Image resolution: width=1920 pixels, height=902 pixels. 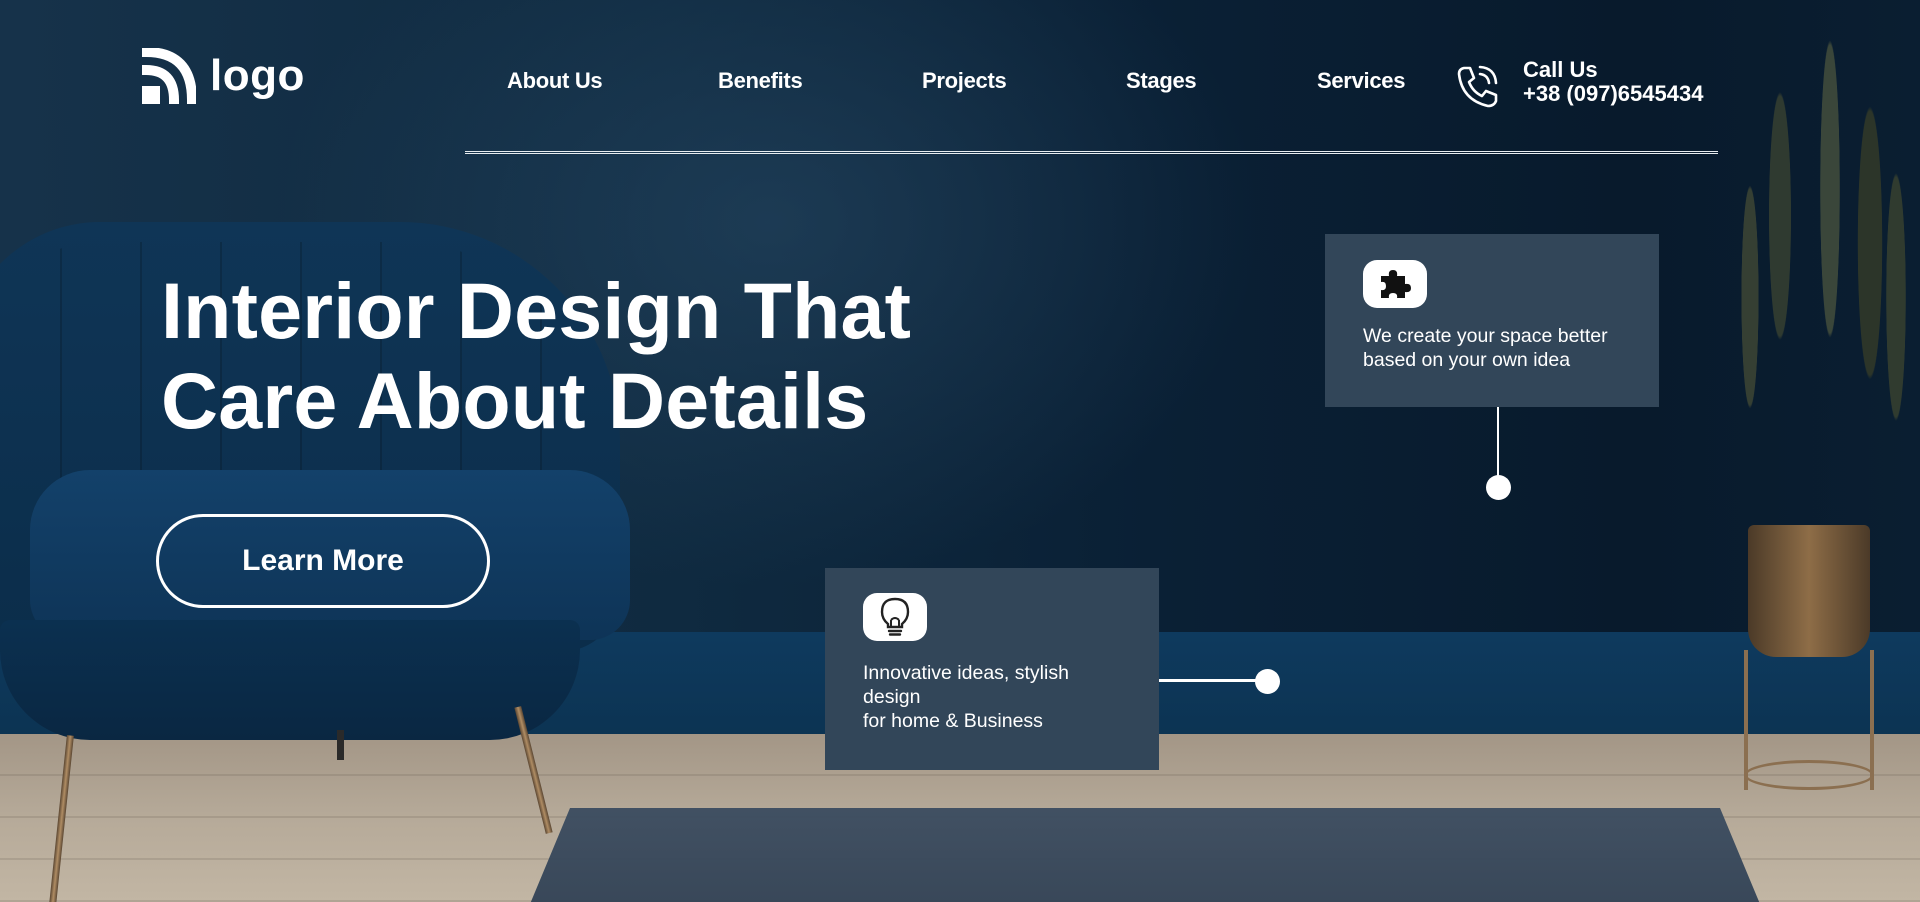 What do you see at coordinates (1161, 81) in the screenshot?
I see `nav-stages: Stages` at bounding box center [1161, 81].